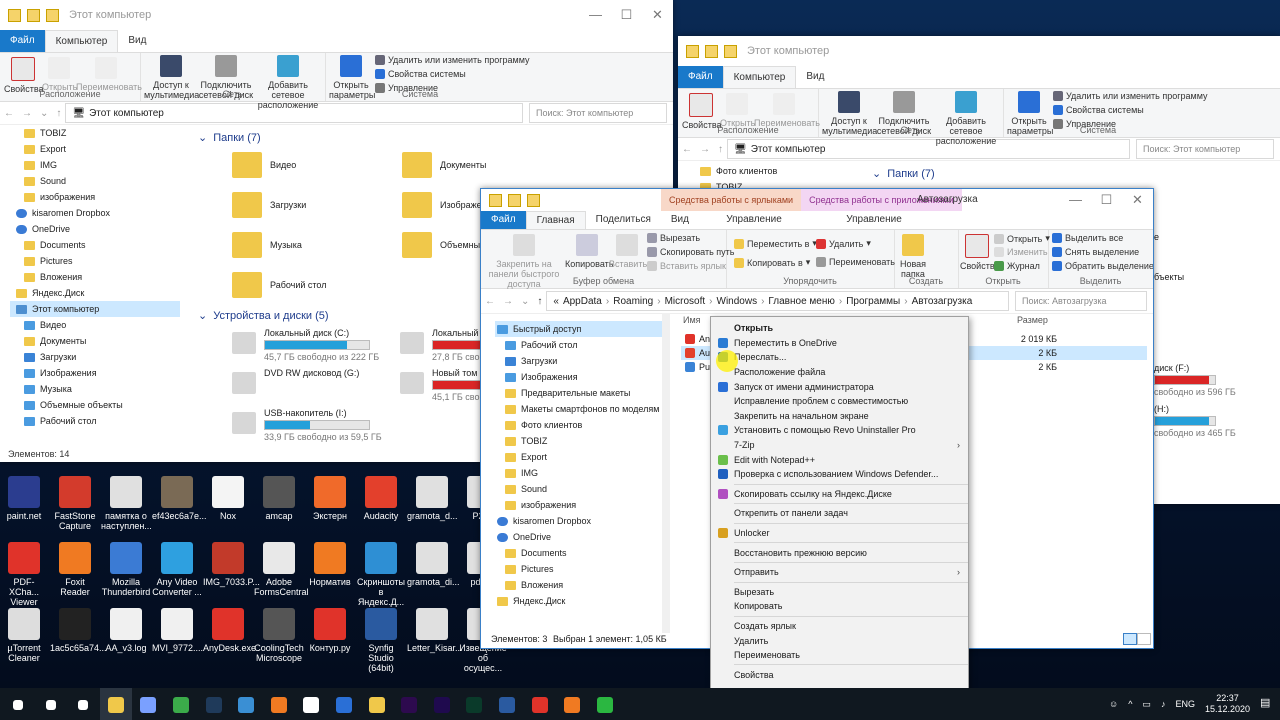 This screenshot has width=1280, height=720. What do you see at coordinates (22, 41) in the screenshot?
I see `tab-file: Файл` at bounding box center [22, 41].